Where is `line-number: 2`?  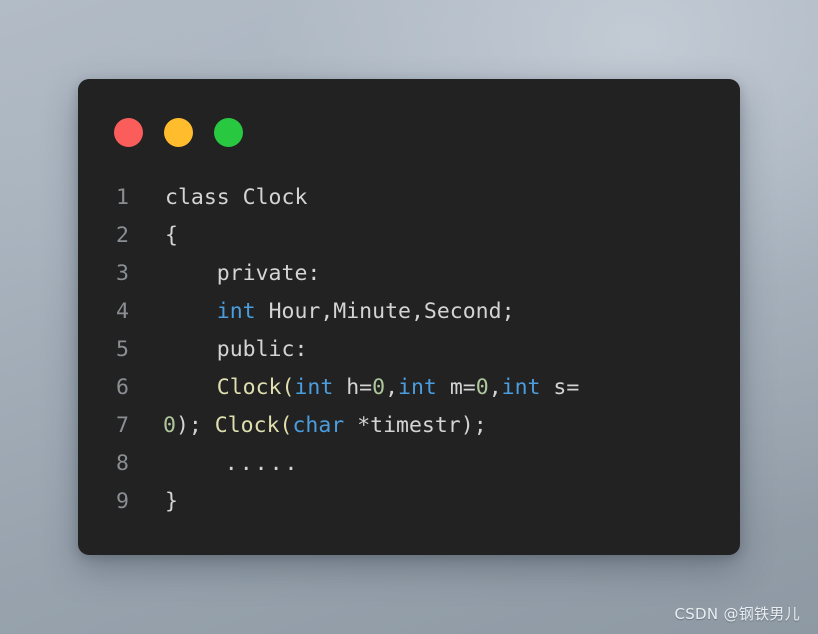
line-number: 2 is located at coordinates (122, 235).